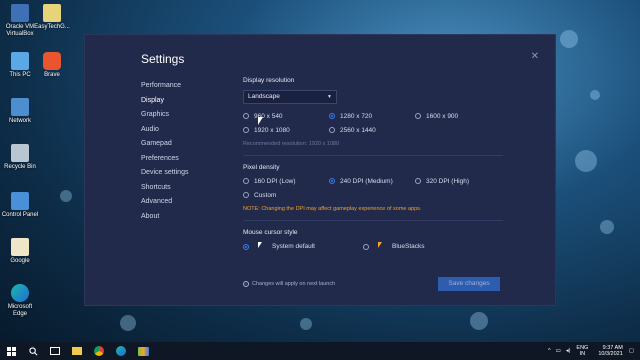 This screenshot has height=360, width=640. What do you see at coordinates (164, 188) in the screenshot?
I see `nav-item-shortcuts: Shortcuts` at bounding box center [164, 188].